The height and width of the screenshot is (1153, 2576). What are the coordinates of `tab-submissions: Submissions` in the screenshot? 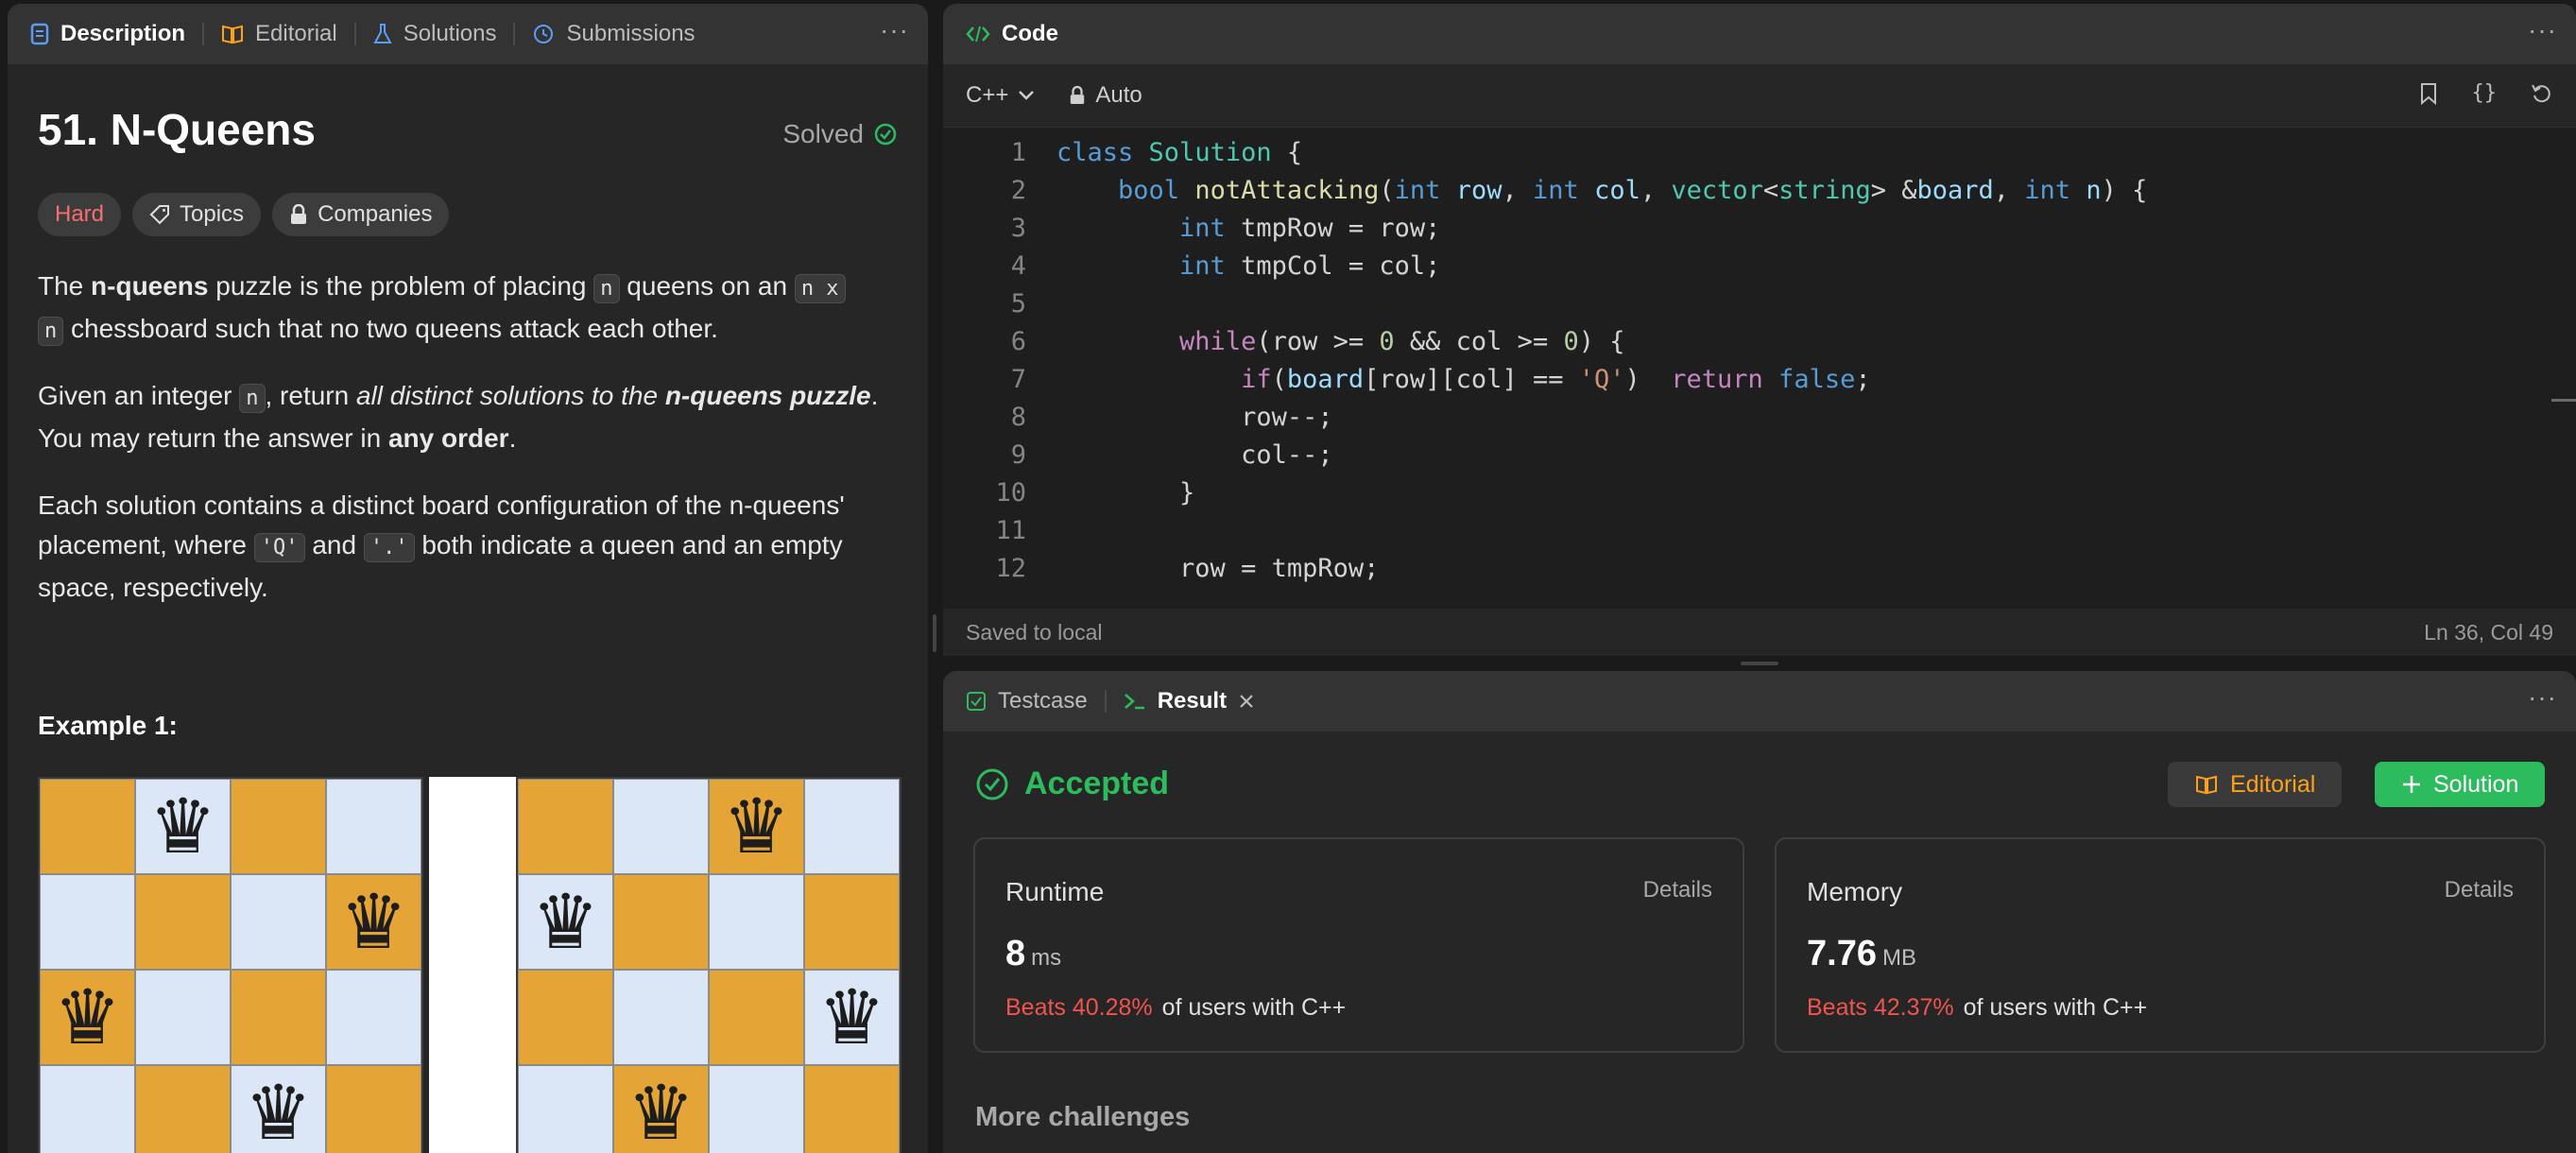 It's located at (614, 34).